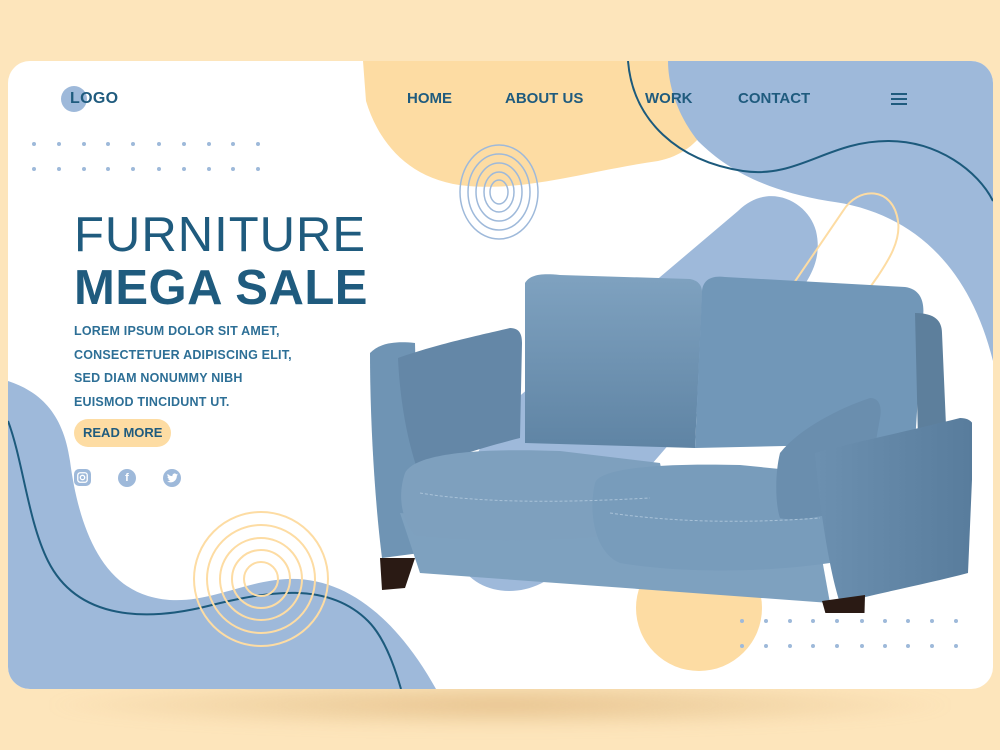  I want to click on instagram-icon, so click(82, 477).